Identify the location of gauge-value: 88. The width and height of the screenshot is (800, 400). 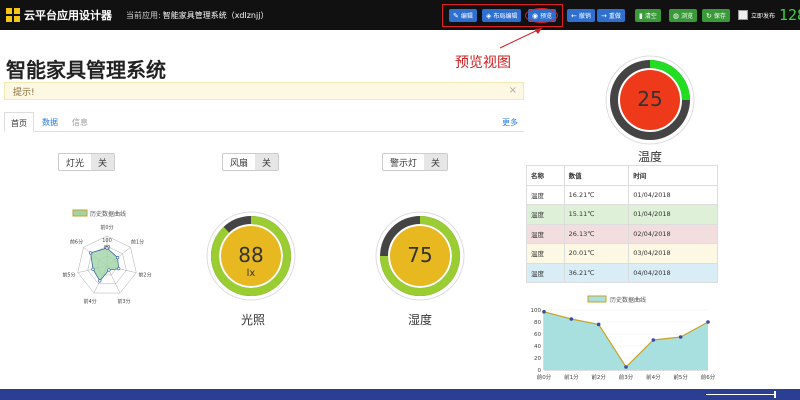
(250, 255).